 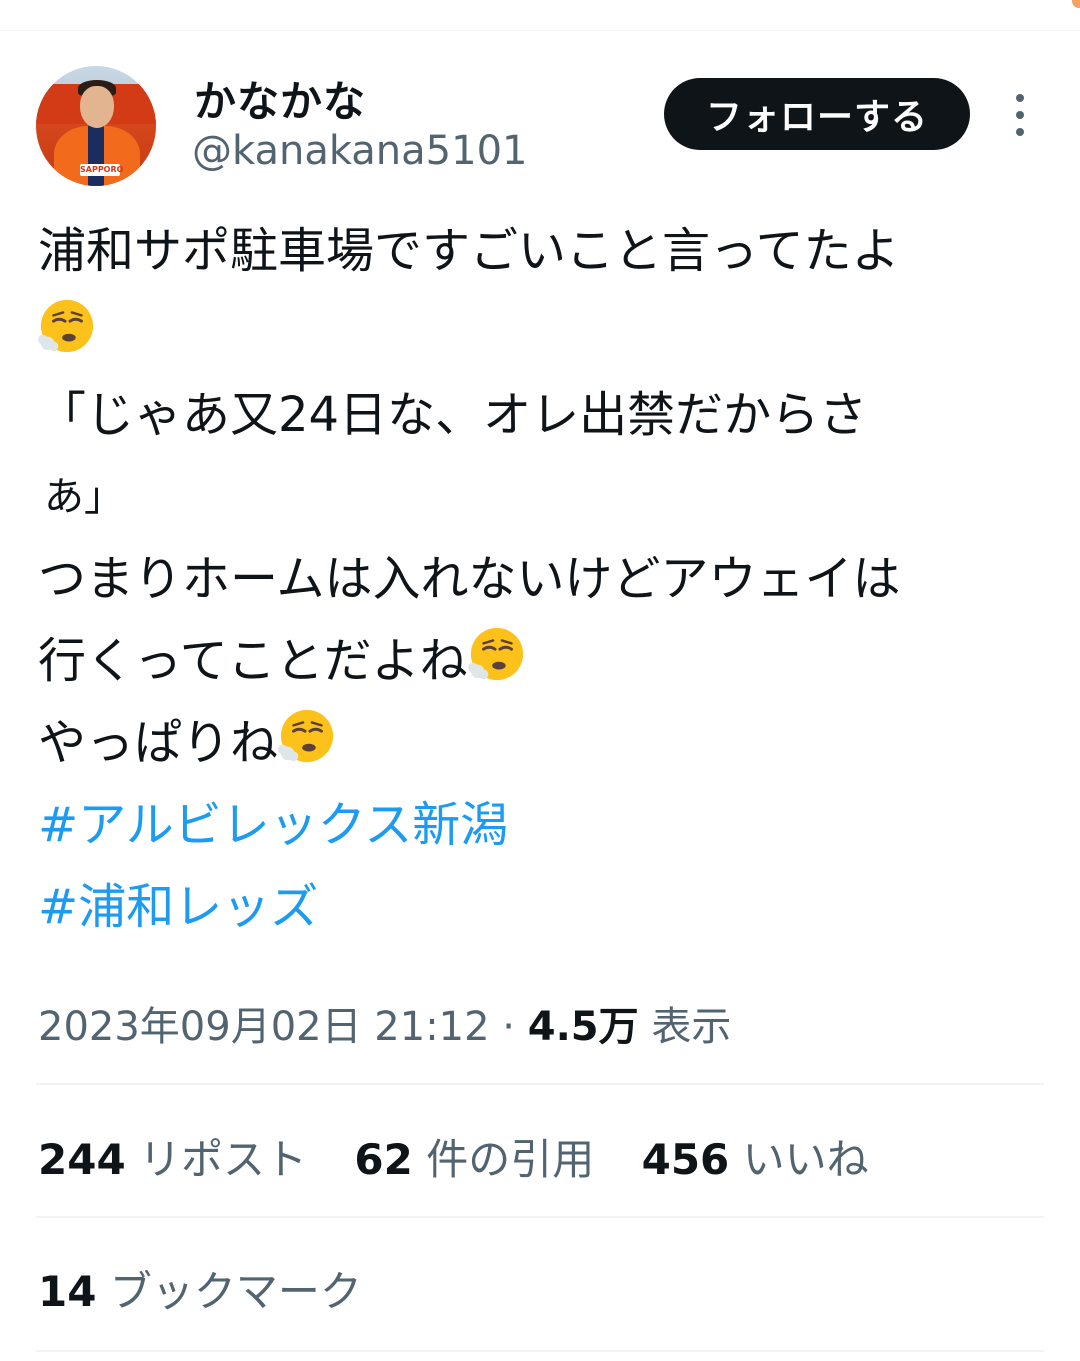 I want to click on tweet-line-text: やっぱりね, so click(x=158, y=743).